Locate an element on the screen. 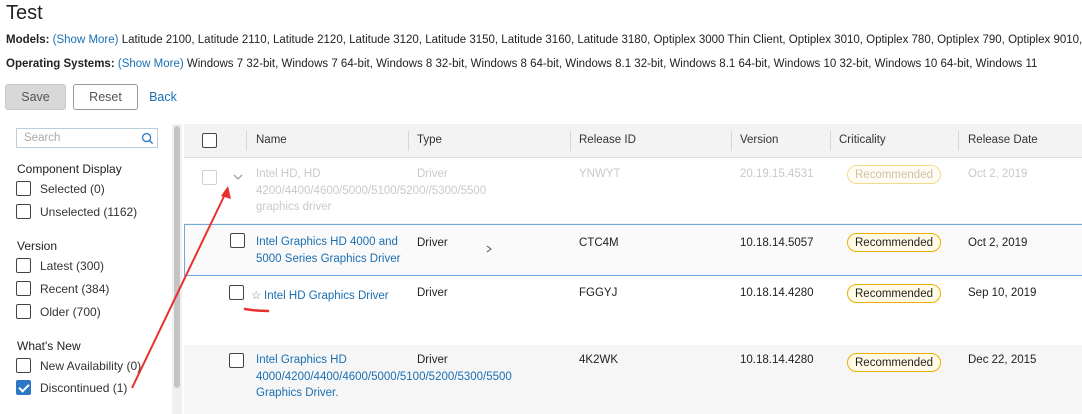 This screenshot has width=1082, height=414. search-icon is located at coordinates (147, 138).